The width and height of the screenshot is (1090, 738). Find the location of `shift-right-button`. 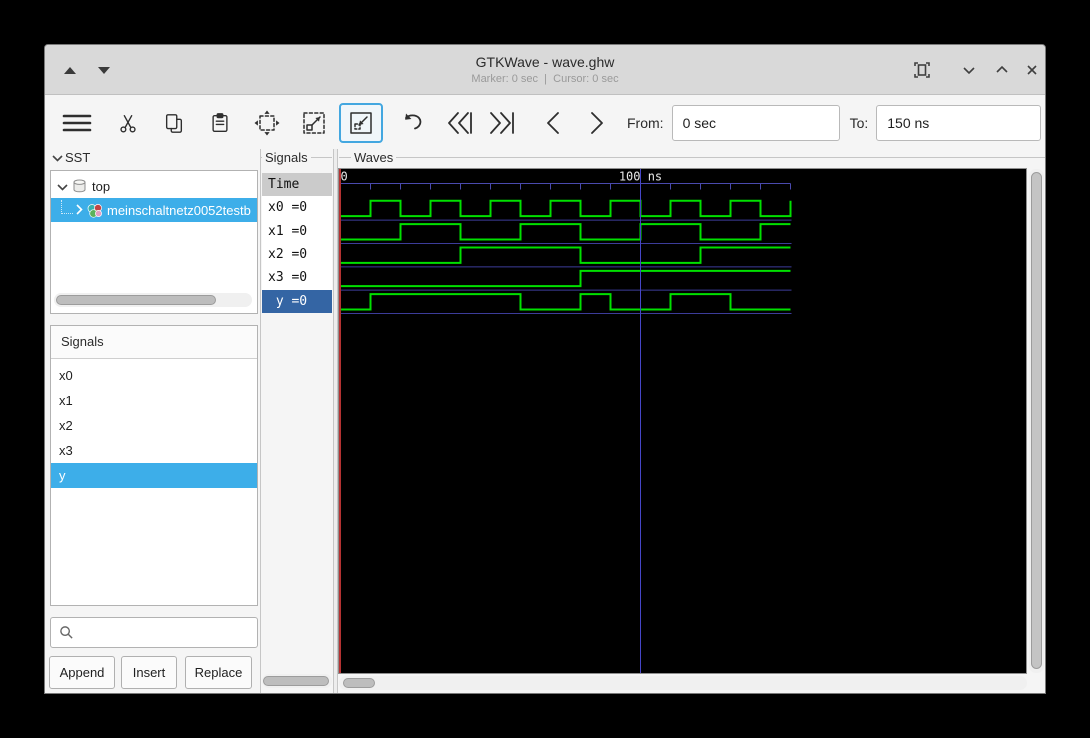

shift-right-button is located at coordinates (597, 123).